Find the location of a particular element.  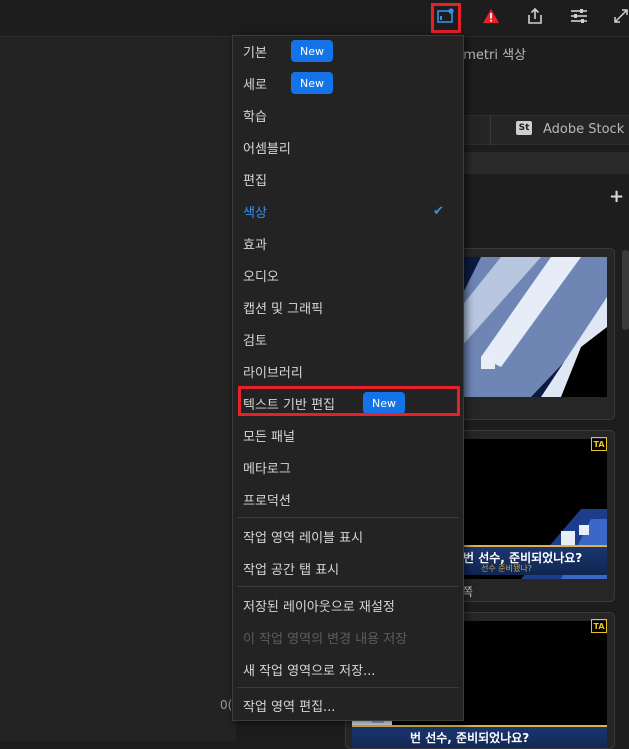

subtitle-small-text: 선수 준비됐나? is located at coordinates (506, 568).